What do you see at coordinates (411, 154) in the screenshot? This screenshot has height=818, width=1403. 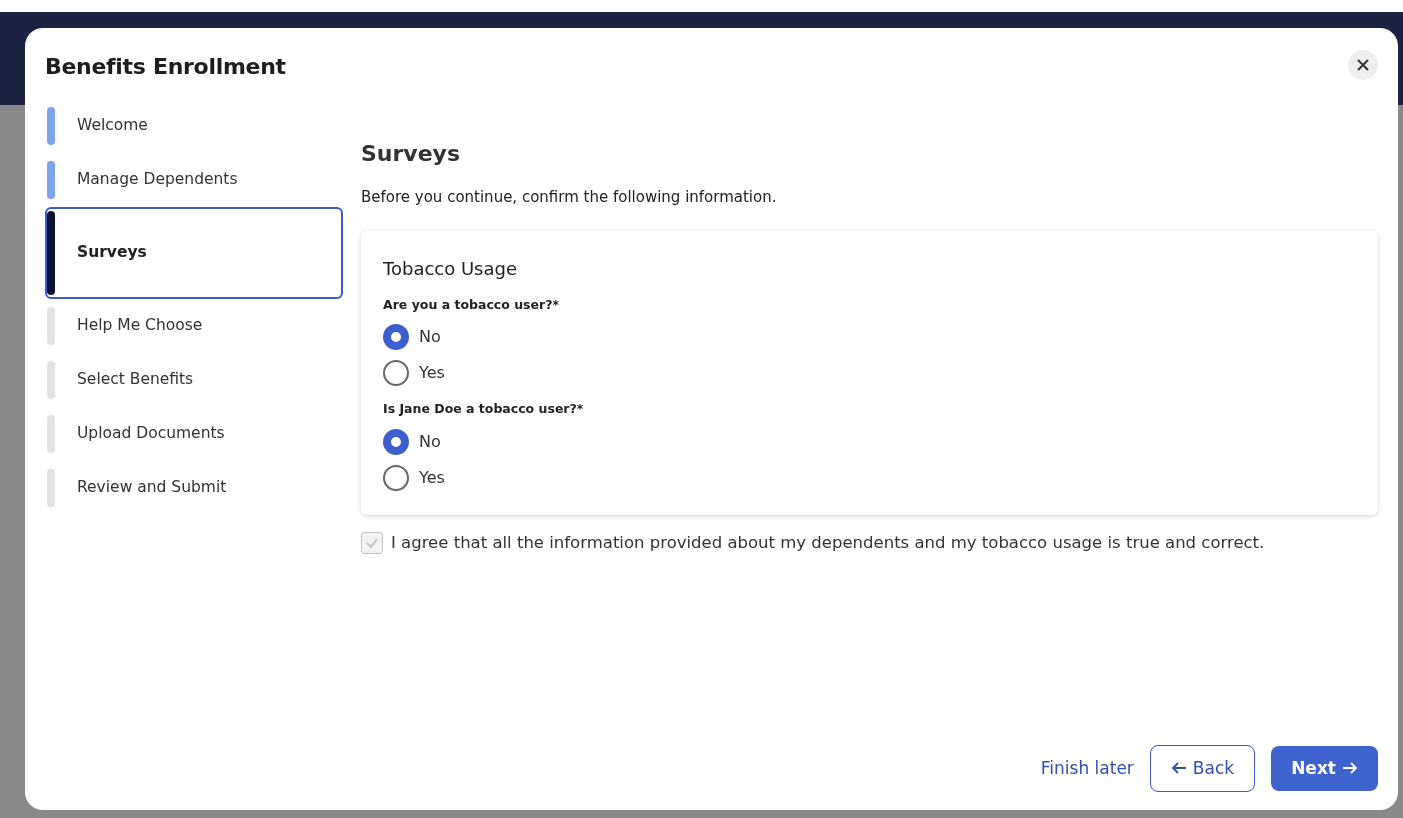 I see `page-heading: Surveys` at bounding box center [411, 154].